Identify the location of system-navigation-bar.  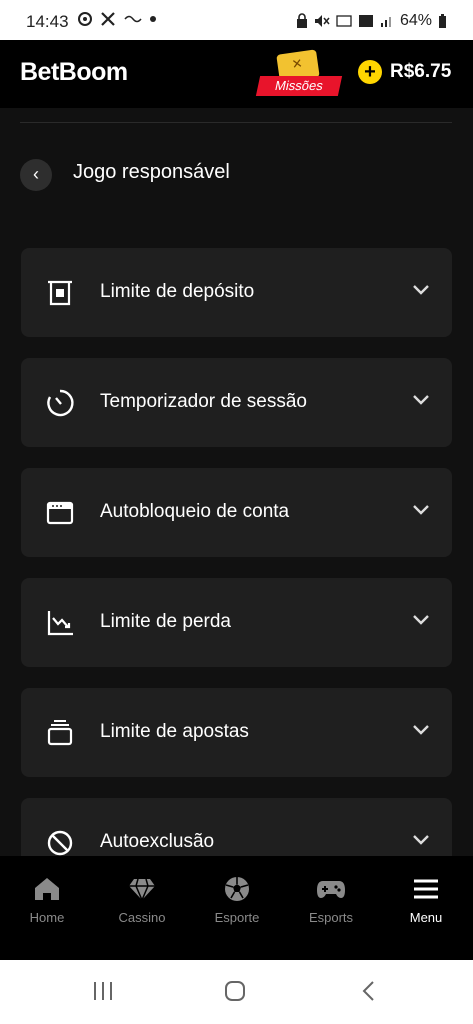
(236, 992).